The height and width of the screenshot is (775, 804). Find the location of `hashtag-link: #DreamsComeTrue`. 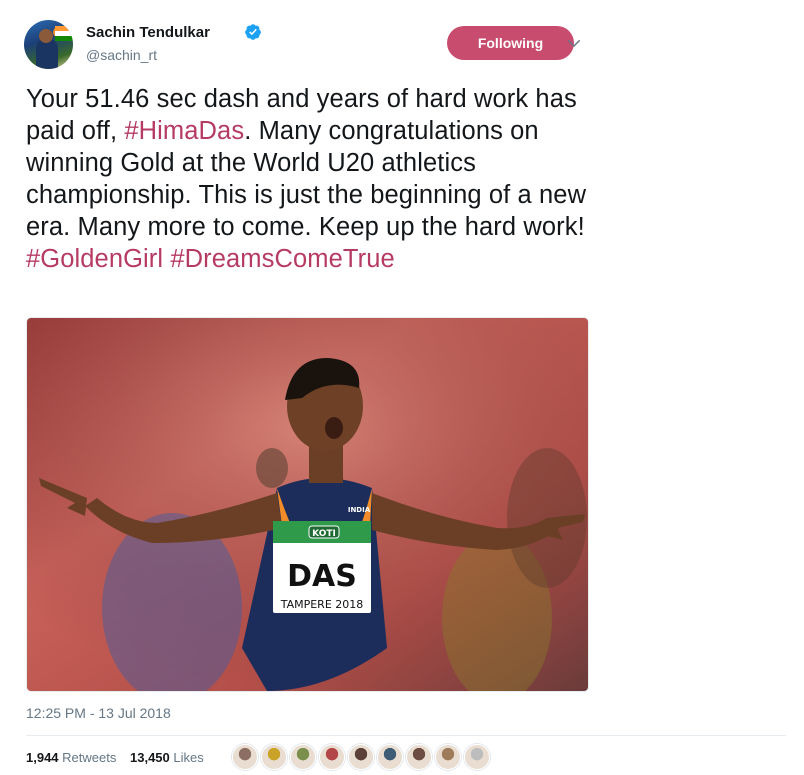

hashtag-link: #DreamsComeTrue is located at coordinates (282, 259).